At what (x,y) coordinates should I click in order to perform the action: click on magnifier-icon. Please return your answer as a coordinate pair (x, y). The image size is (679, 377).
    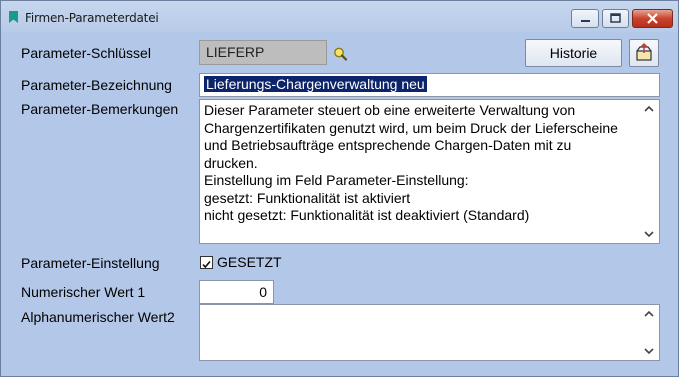
    Looking at the image, I should click on (340, 54).